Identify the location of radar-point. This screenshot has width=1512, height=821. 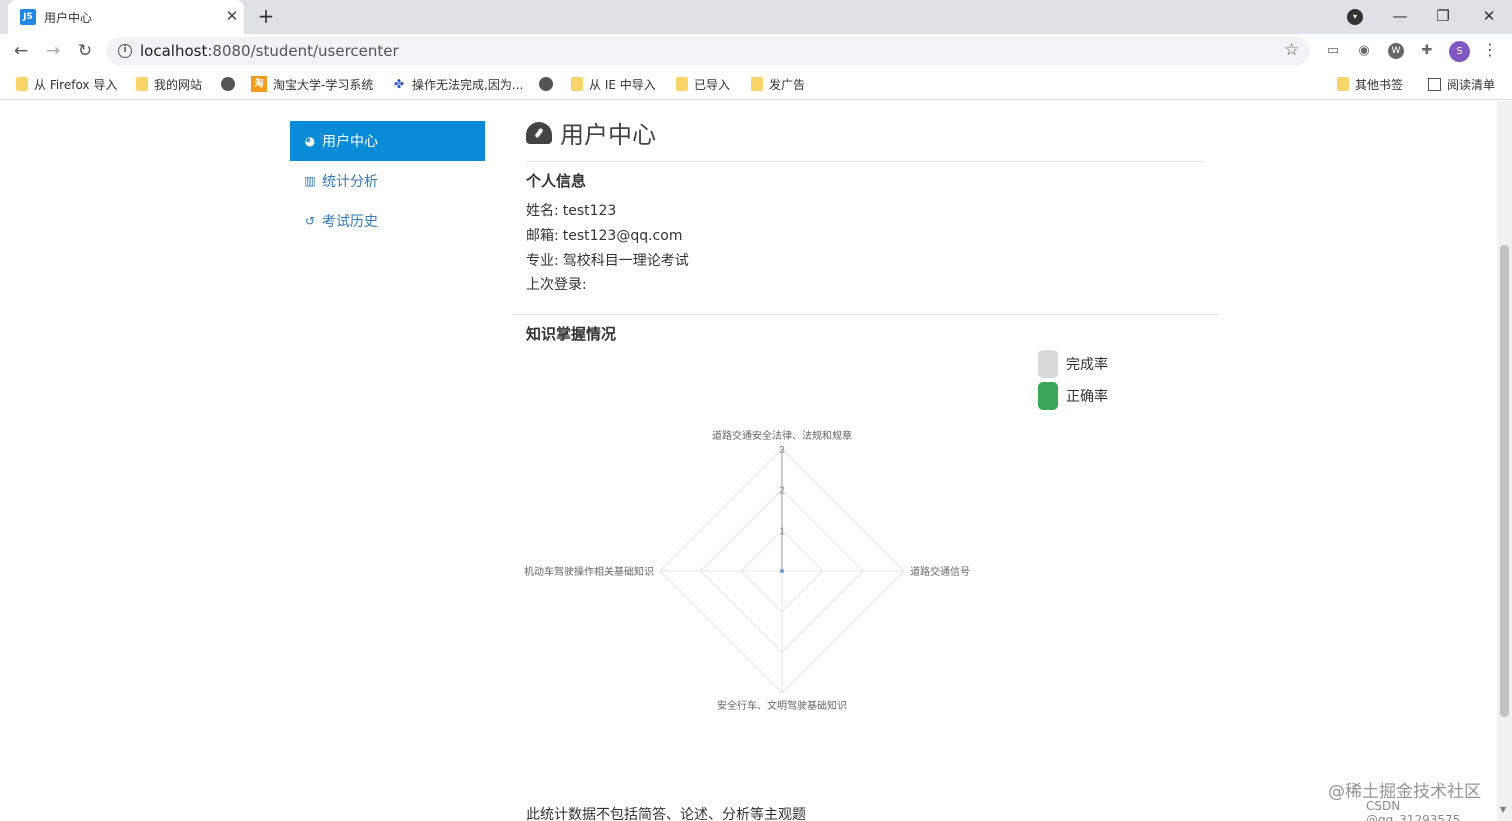
(782, 571).